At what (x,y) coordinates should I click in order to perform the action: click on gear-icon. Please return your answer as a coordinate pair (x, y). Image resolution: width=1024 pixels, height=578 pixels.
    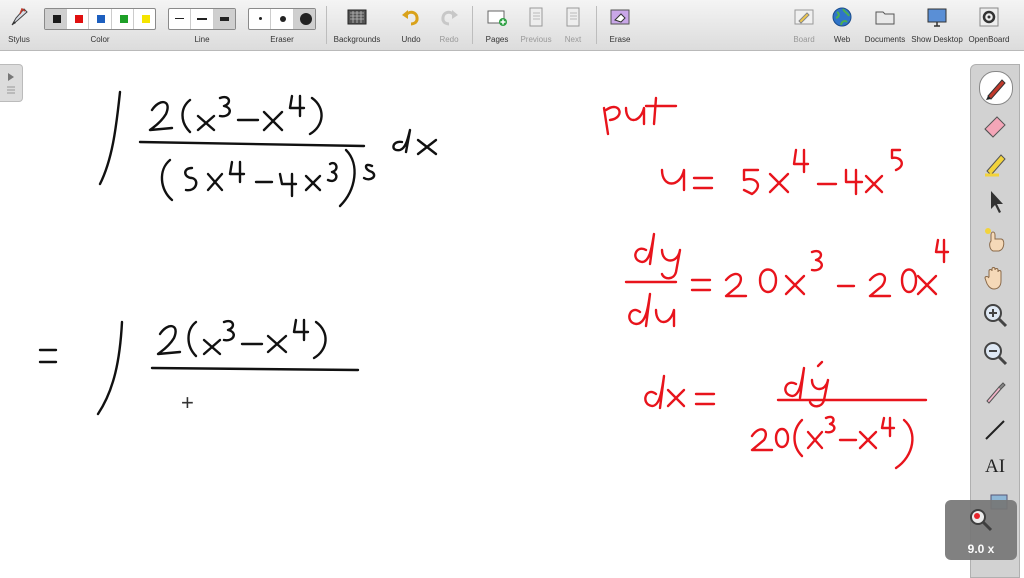
    Looking at the image, I should click on (989, 17).